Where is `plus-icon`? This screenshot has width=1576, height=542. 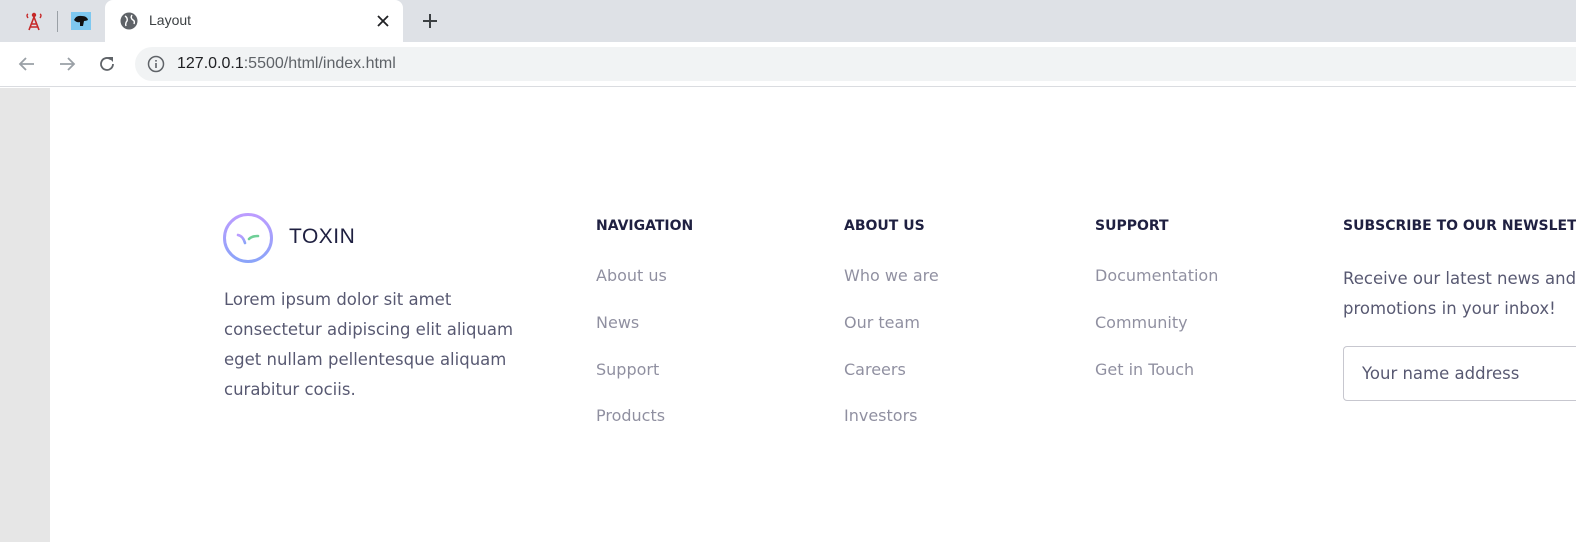 plus-icon is located at coordinates (430, 21).